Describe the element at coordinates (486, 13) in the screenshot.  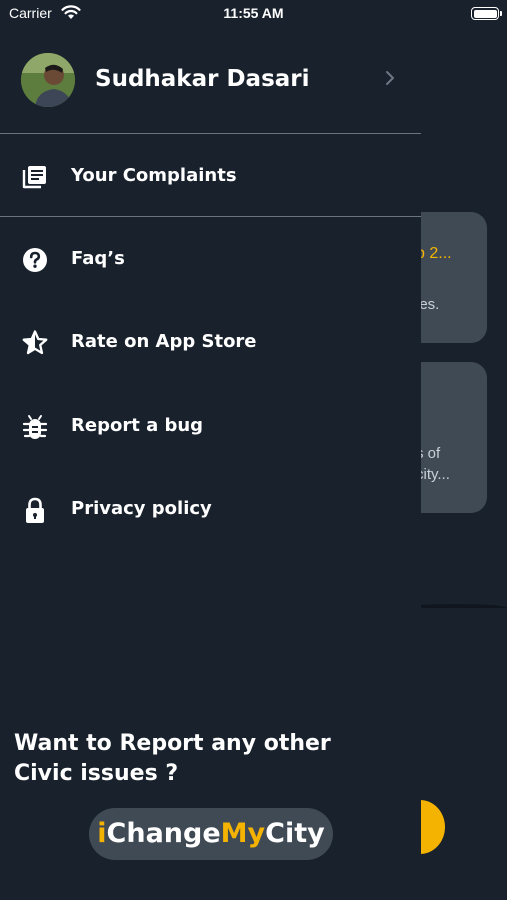
I see `battery-icon` at that location.